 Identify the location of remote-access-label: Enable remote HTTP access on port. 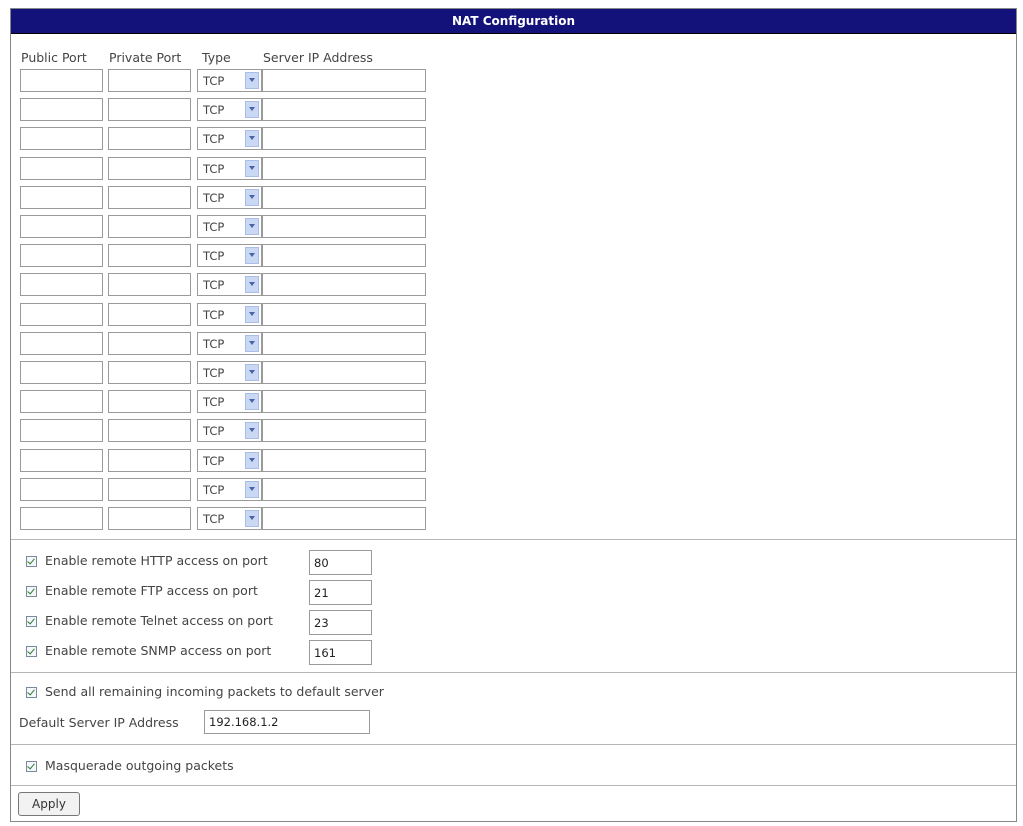
(156, 560).